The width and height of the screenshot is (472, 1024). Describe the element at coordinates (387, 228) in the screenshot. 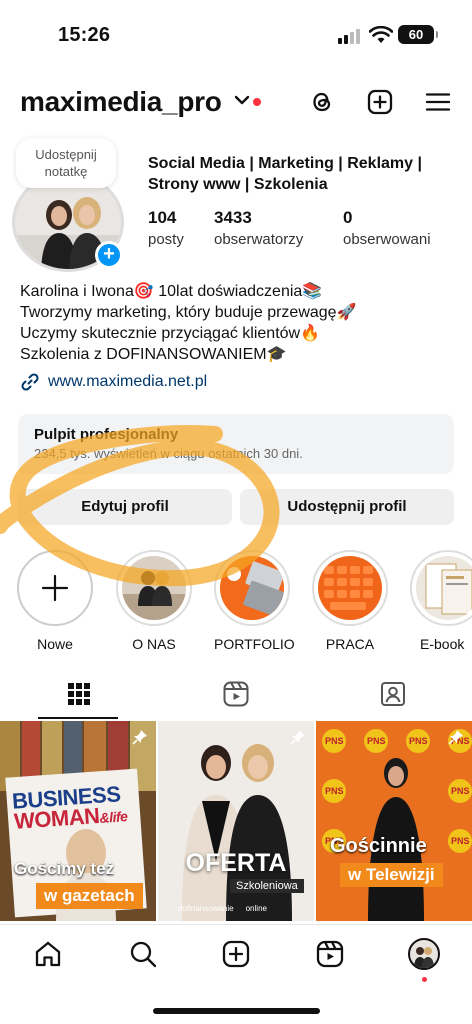

I see `stat-following: 0 obserwowani` at that location.